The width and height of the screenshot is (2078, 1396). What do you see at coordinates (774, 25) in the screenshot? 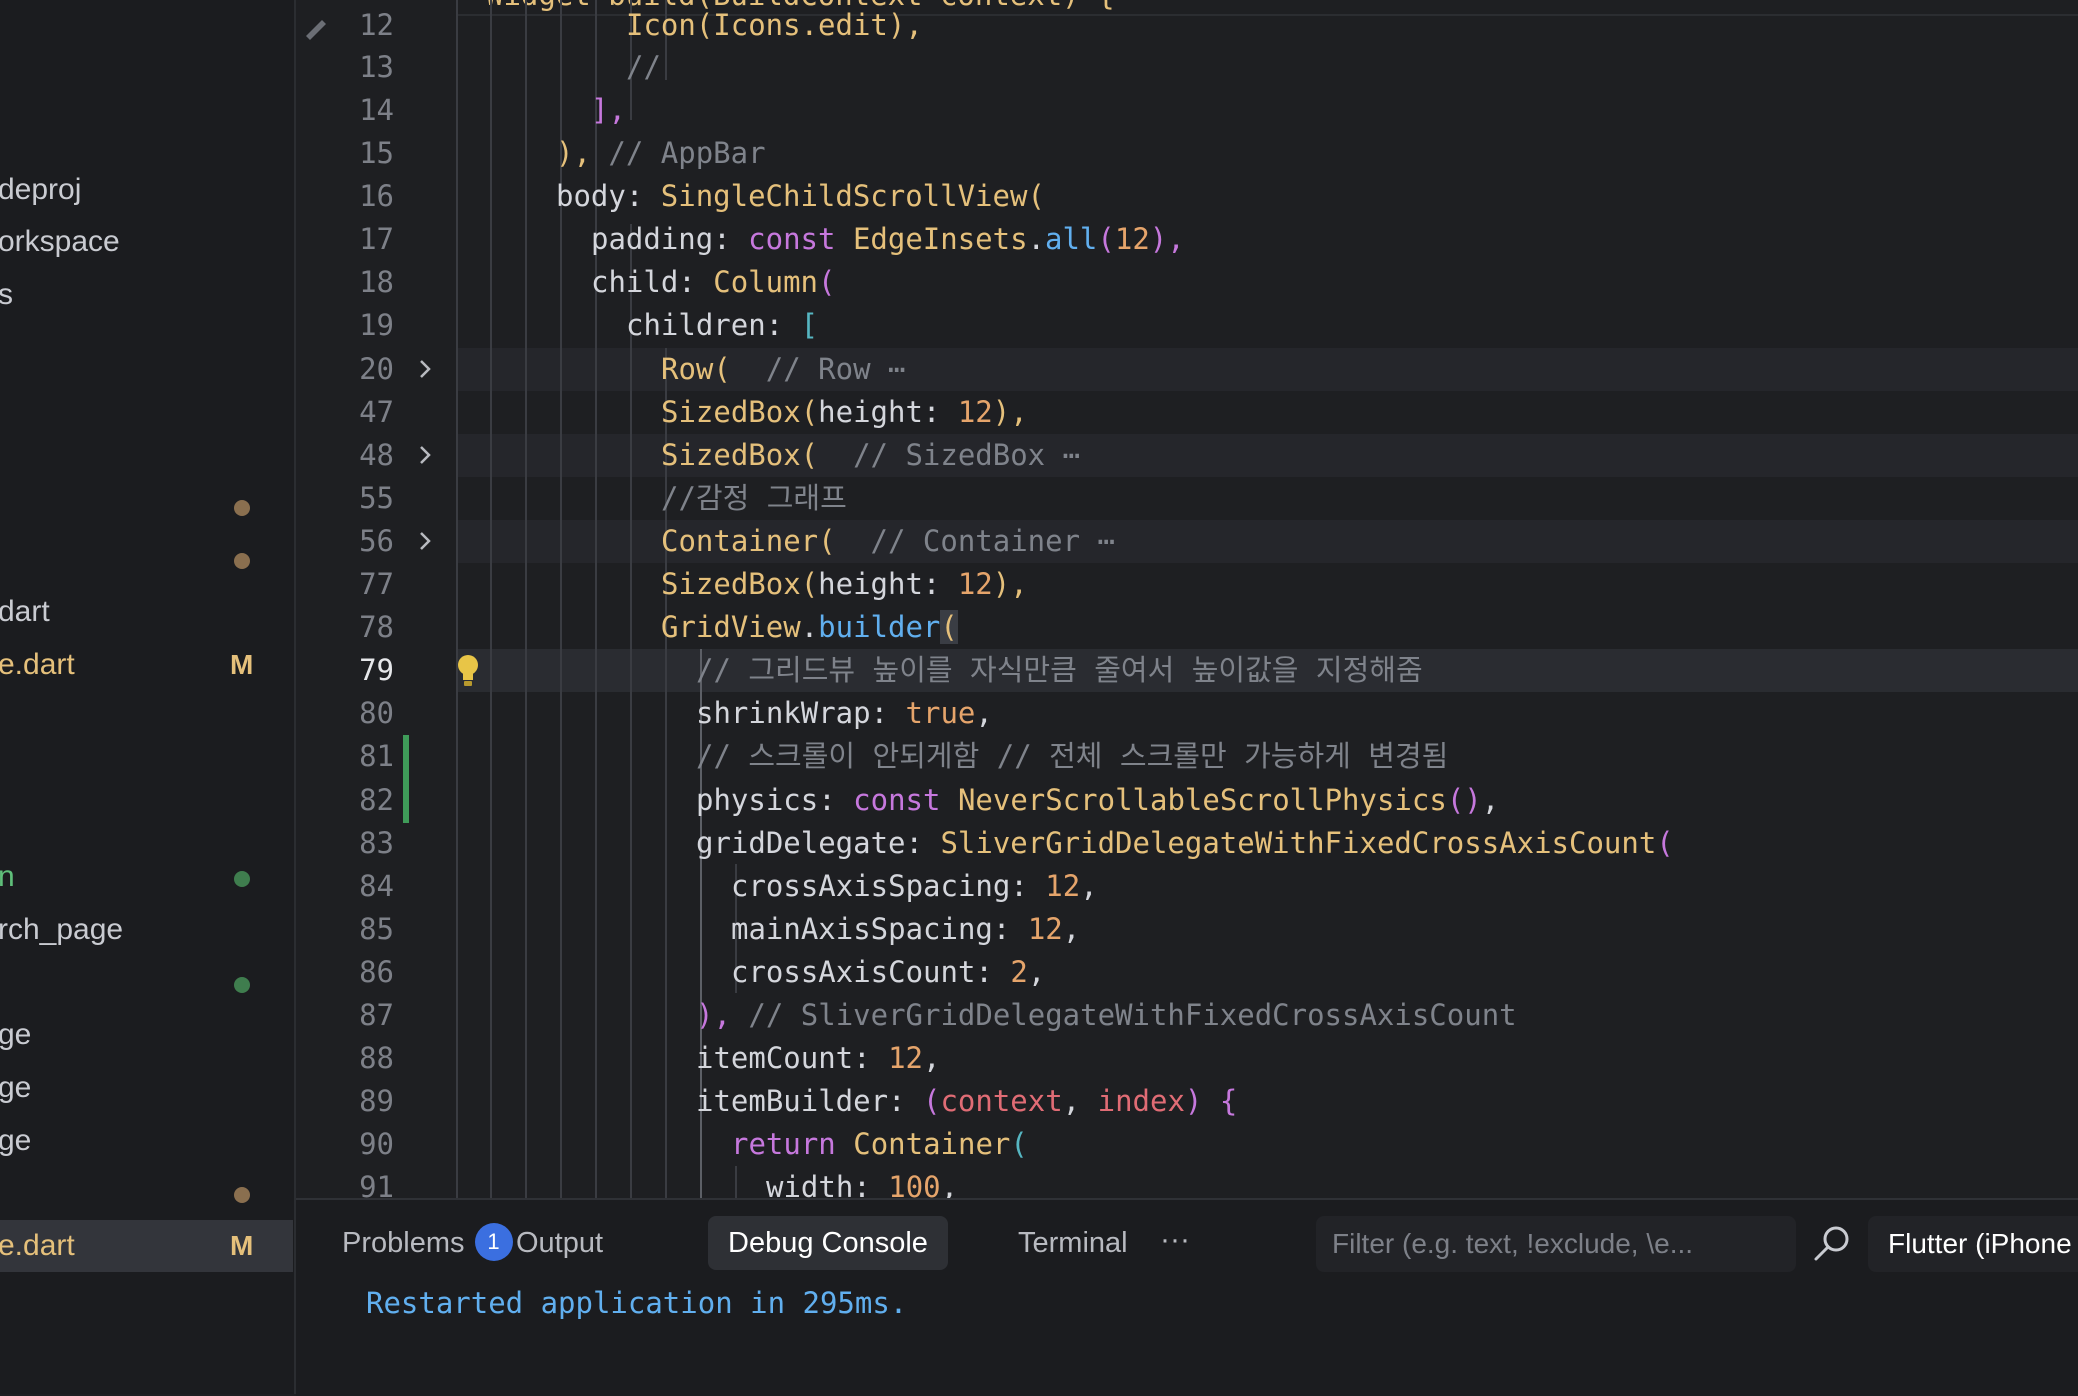
I see `code-line: Icon(Icons.edit),` at bounding box center [774, 25].